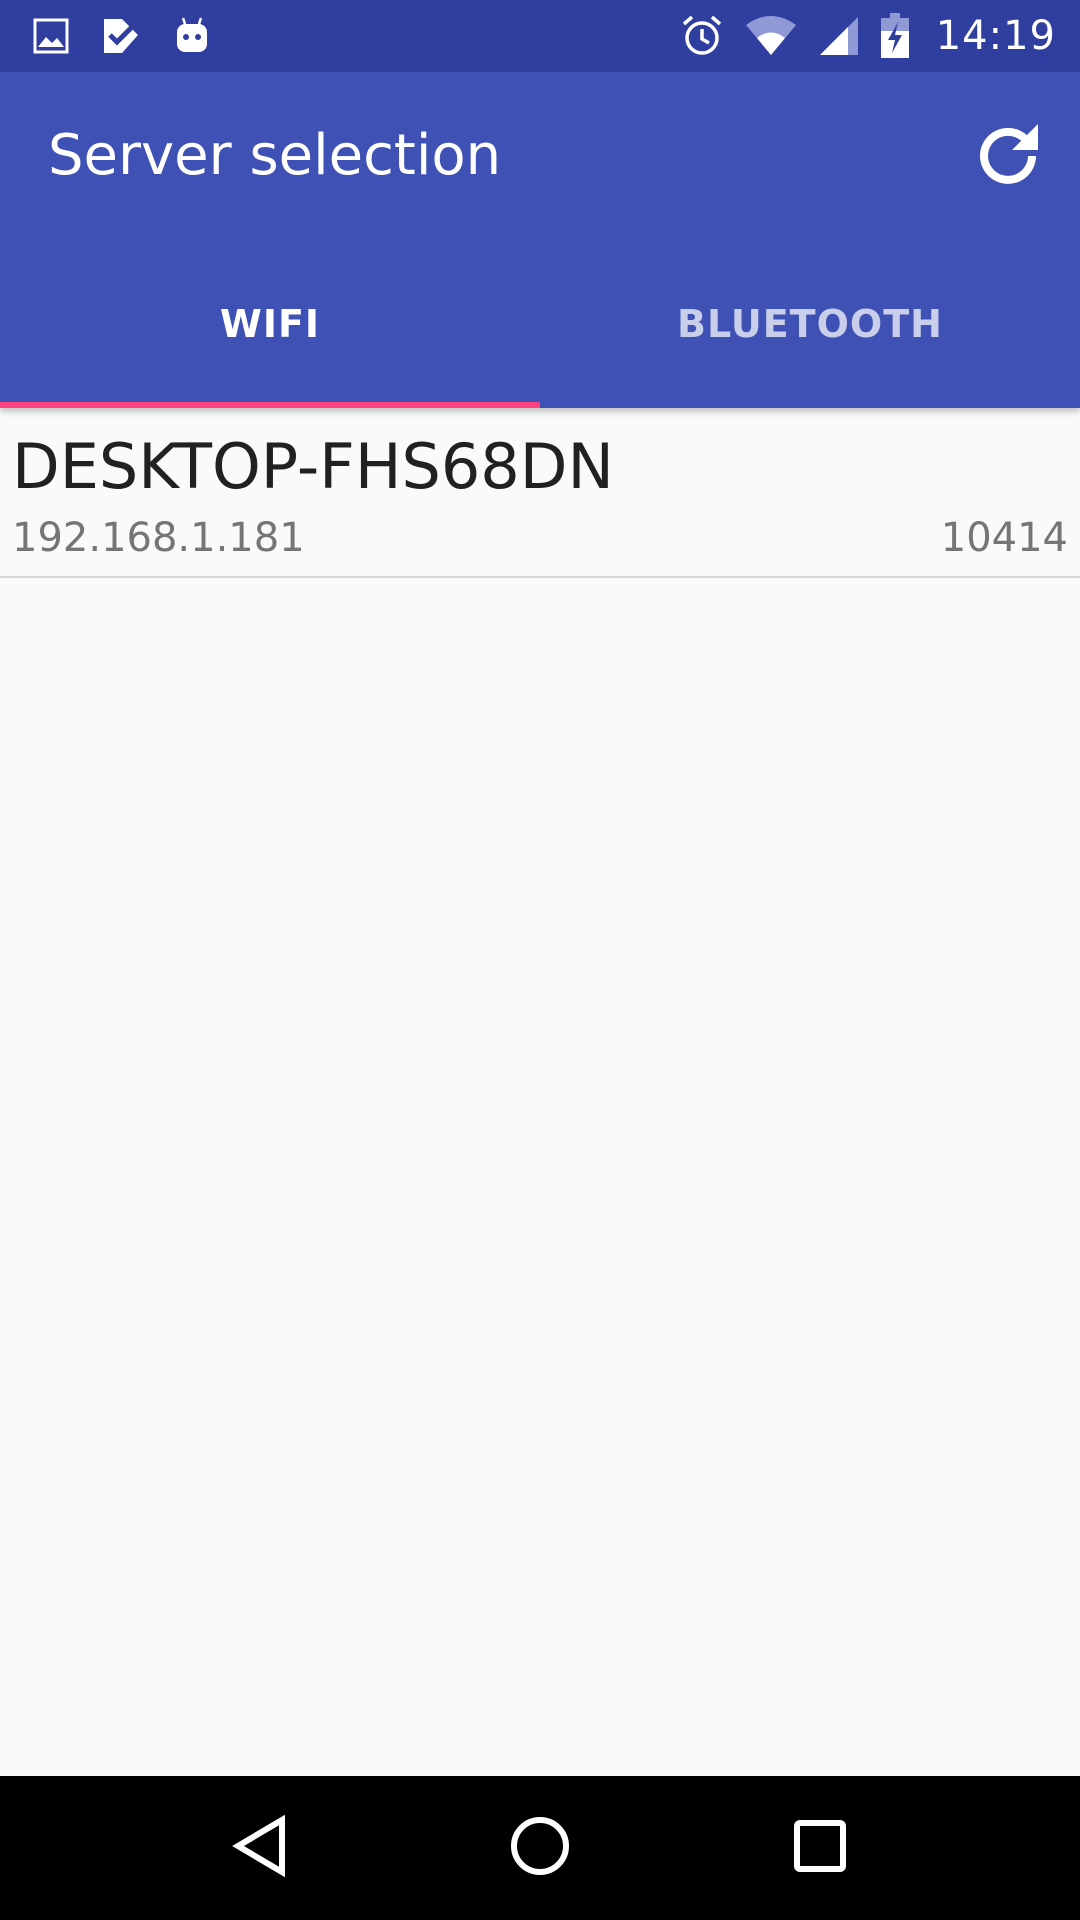  I want to click on cell-signal-icon, so click(839, 36).